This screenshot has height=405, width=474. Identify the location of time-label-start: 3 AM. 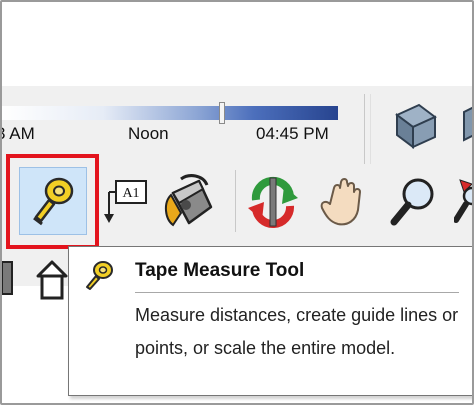
(18, 133).